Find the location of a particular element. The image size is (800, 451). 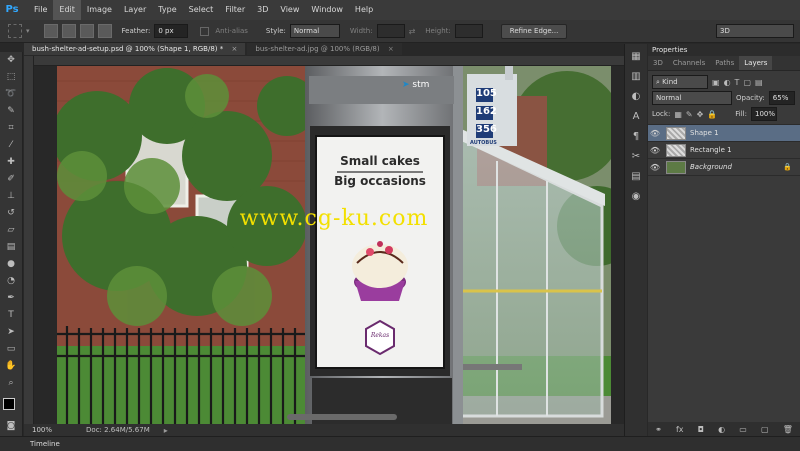

new-selection-icon is located at coordinates (50, 31).